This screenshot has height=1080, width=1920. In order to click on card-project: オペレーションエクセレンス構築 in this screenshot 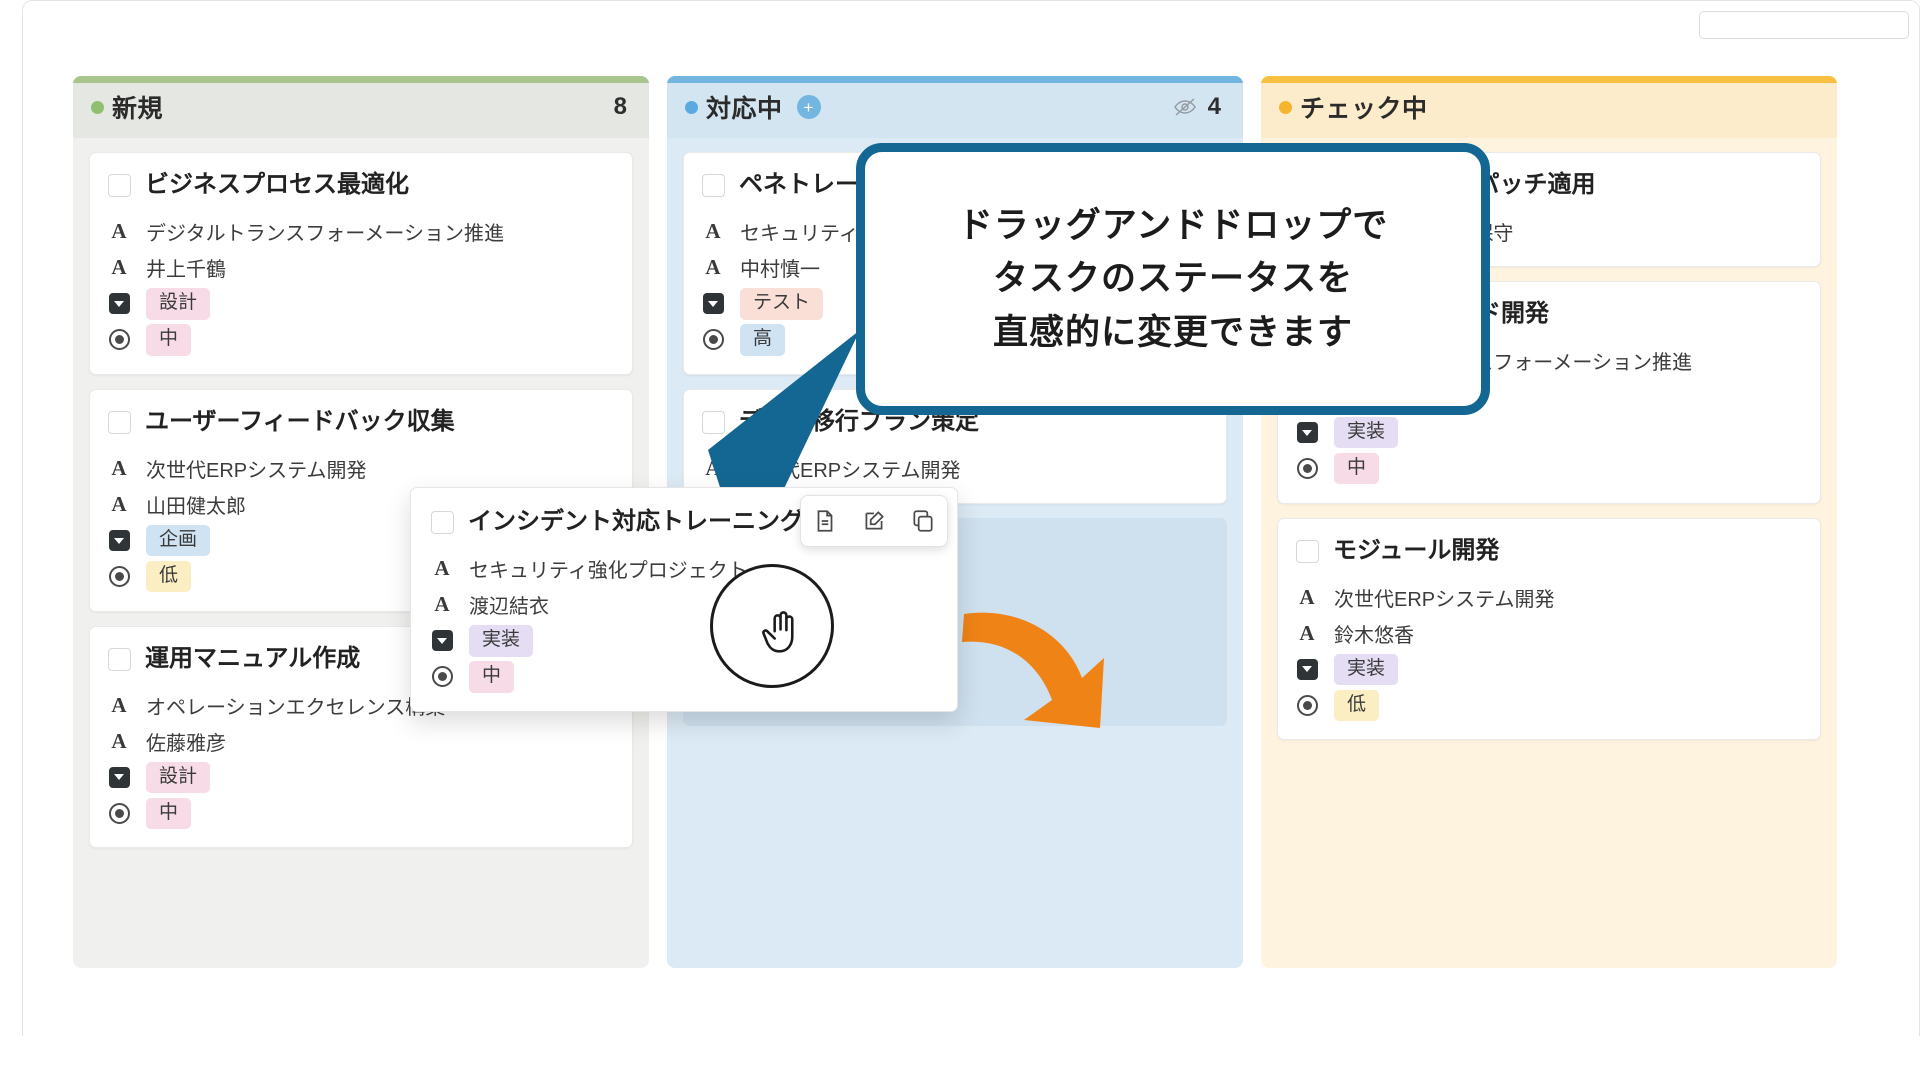, I will do `click(296, 707)`.